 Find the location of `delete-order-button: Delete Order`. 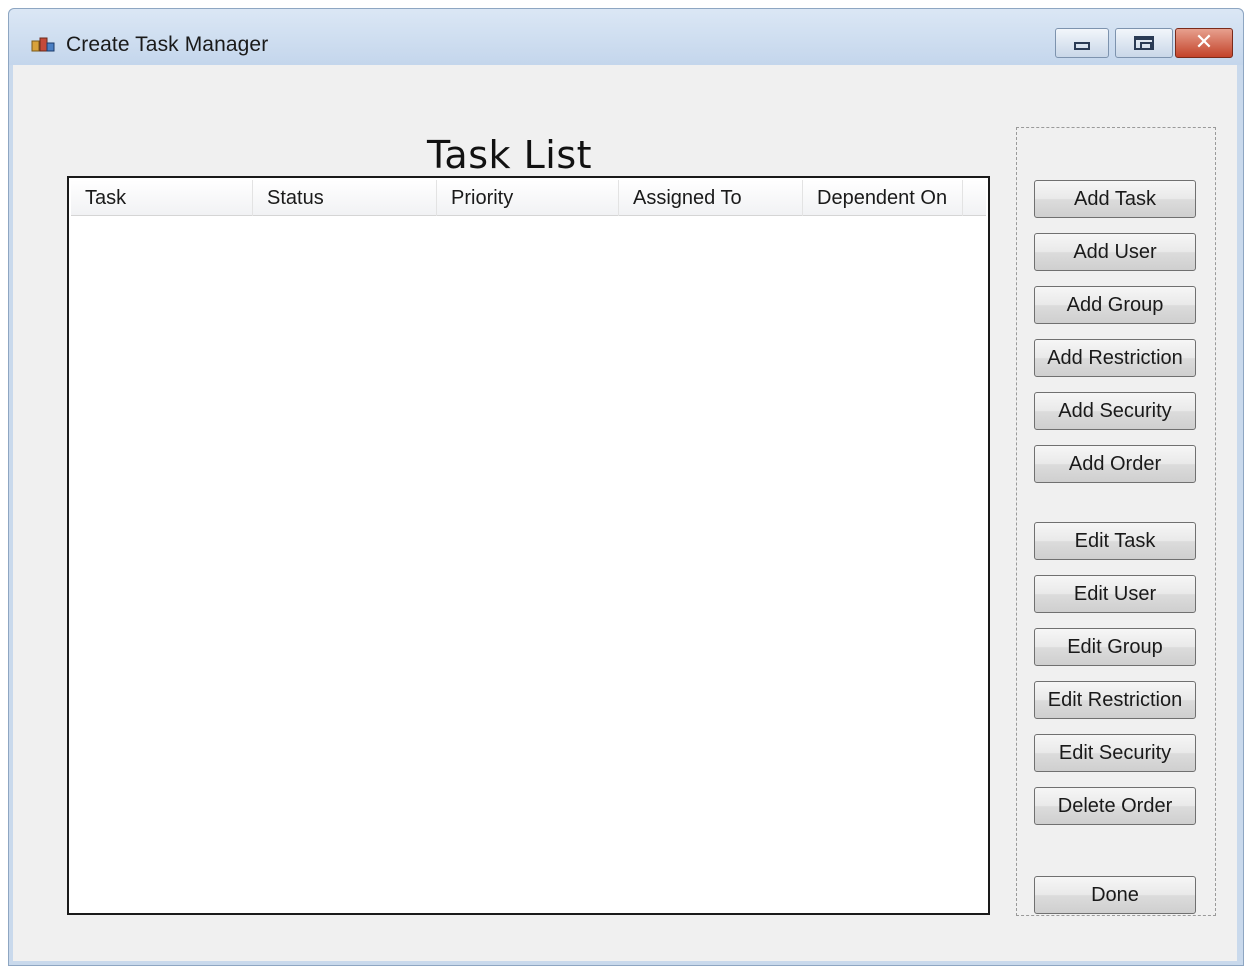

delete-order-button: Delete Order is located at coordinates (1115, 806).